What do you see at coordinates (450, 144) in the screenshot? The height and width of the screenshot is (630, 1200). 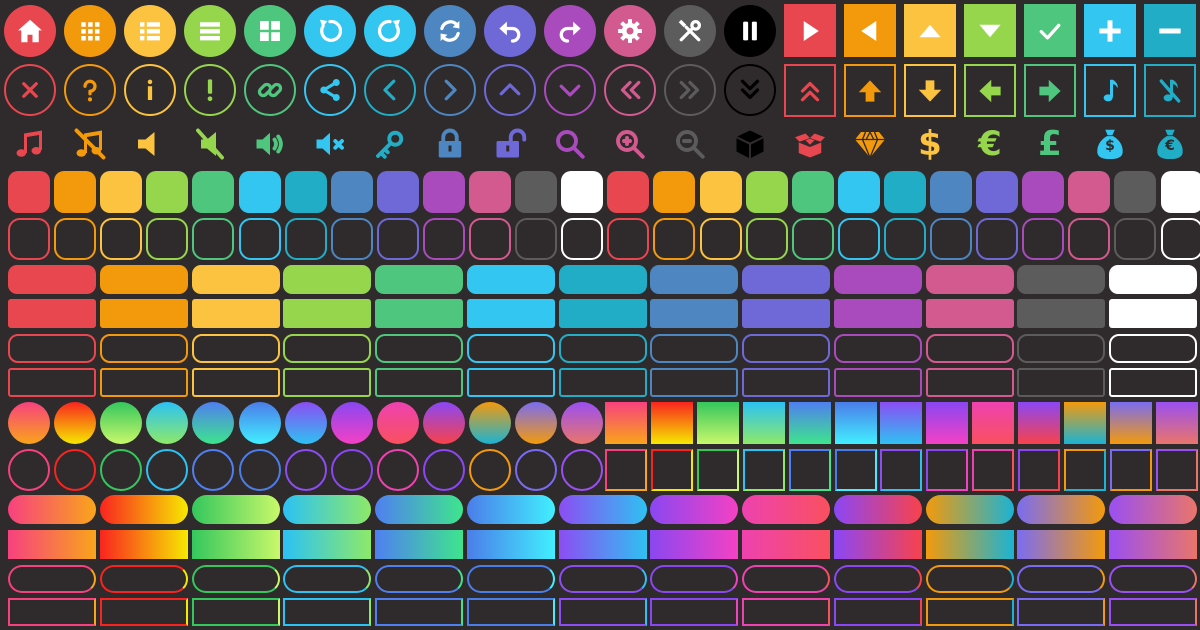 I see `lock-icon` at bounding box center [450, 144].